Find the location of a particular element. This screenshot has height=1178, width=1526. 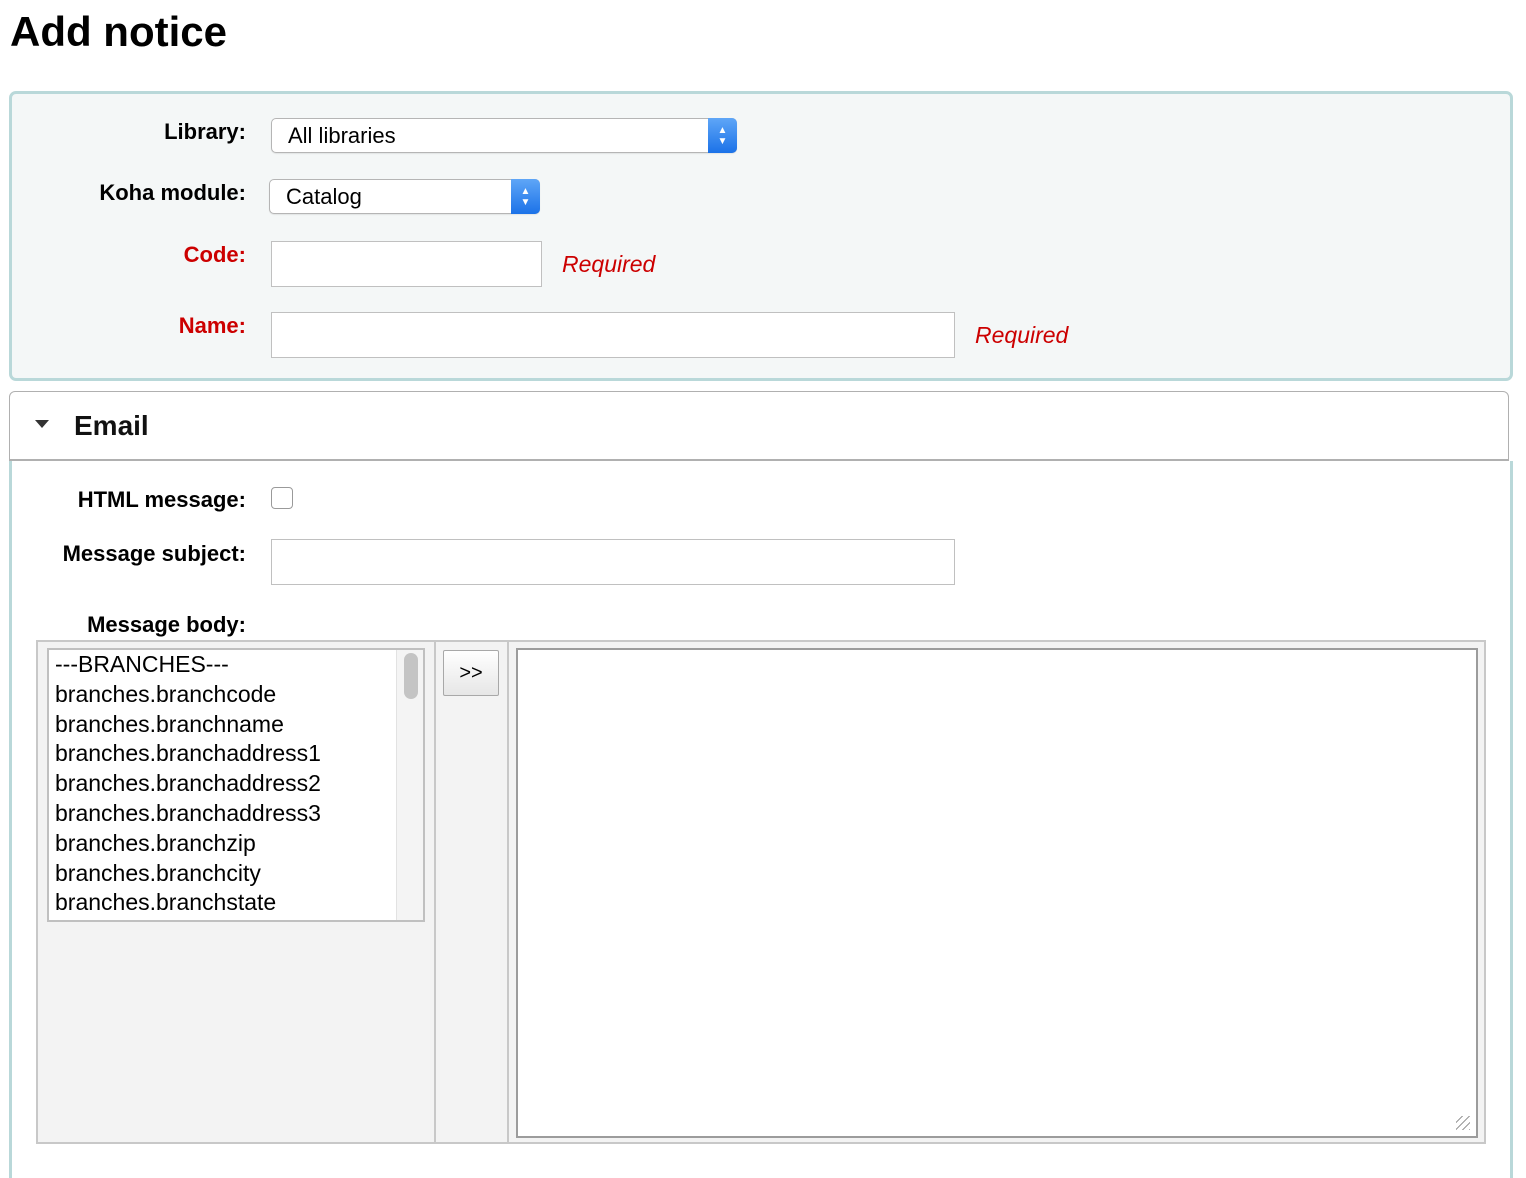

name-input is located at coordinates (613, 335).